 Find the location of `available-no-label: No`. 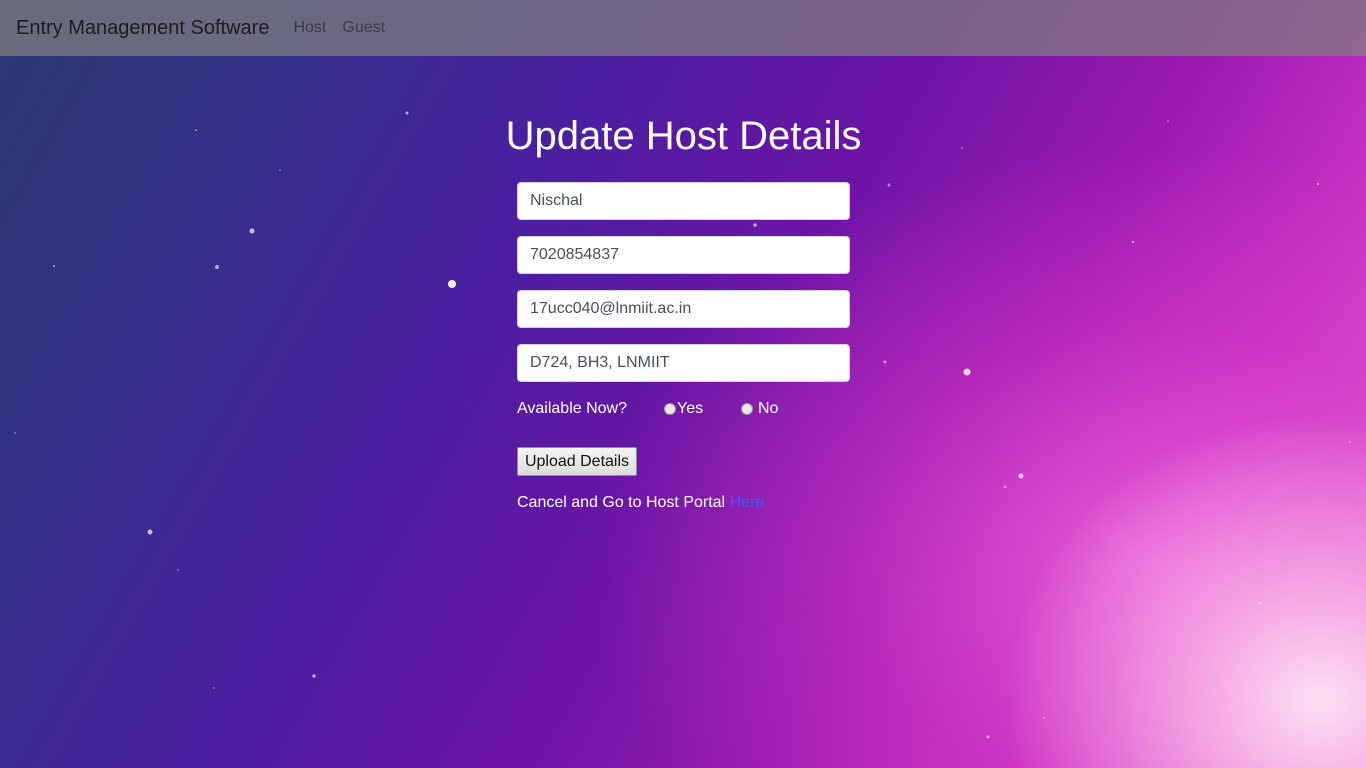

available-no-label: No is located at coordinates (768, 409).